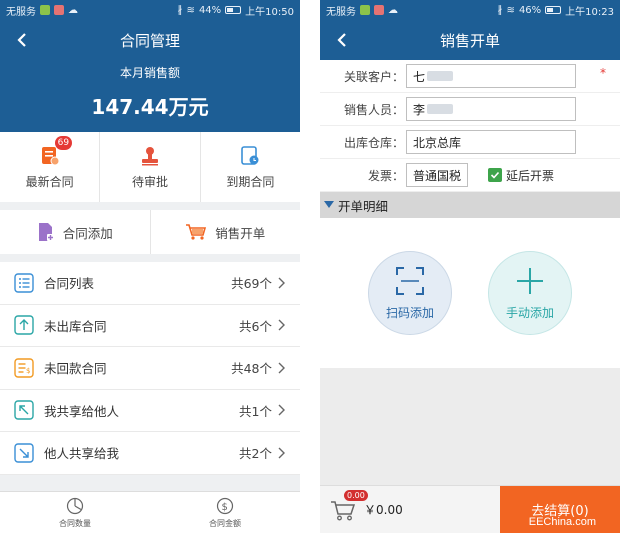  I want to click on stamp-icon, so click(149, 155).